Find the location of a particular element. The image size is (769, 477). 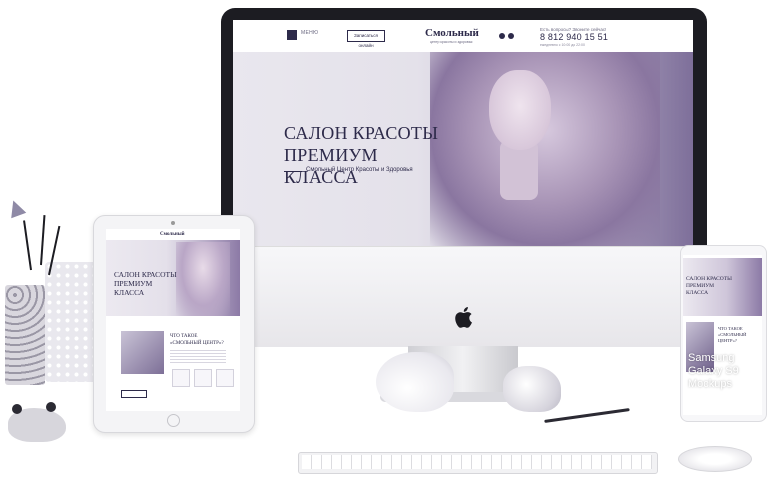

crumpled-paper is located at coordinates (532, 389).